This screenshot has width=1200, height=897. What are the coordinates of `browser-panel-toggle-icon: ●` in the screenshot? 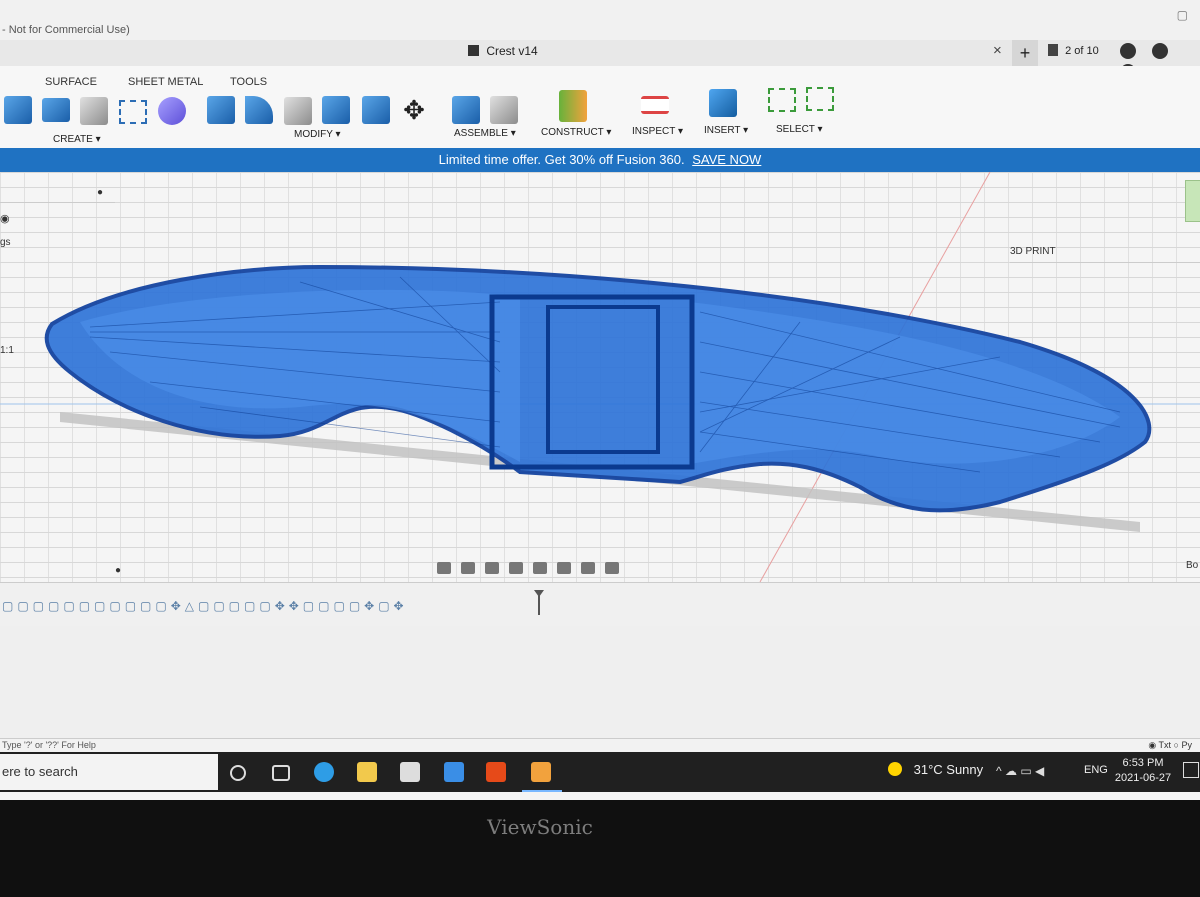 It's located at (100, 192).